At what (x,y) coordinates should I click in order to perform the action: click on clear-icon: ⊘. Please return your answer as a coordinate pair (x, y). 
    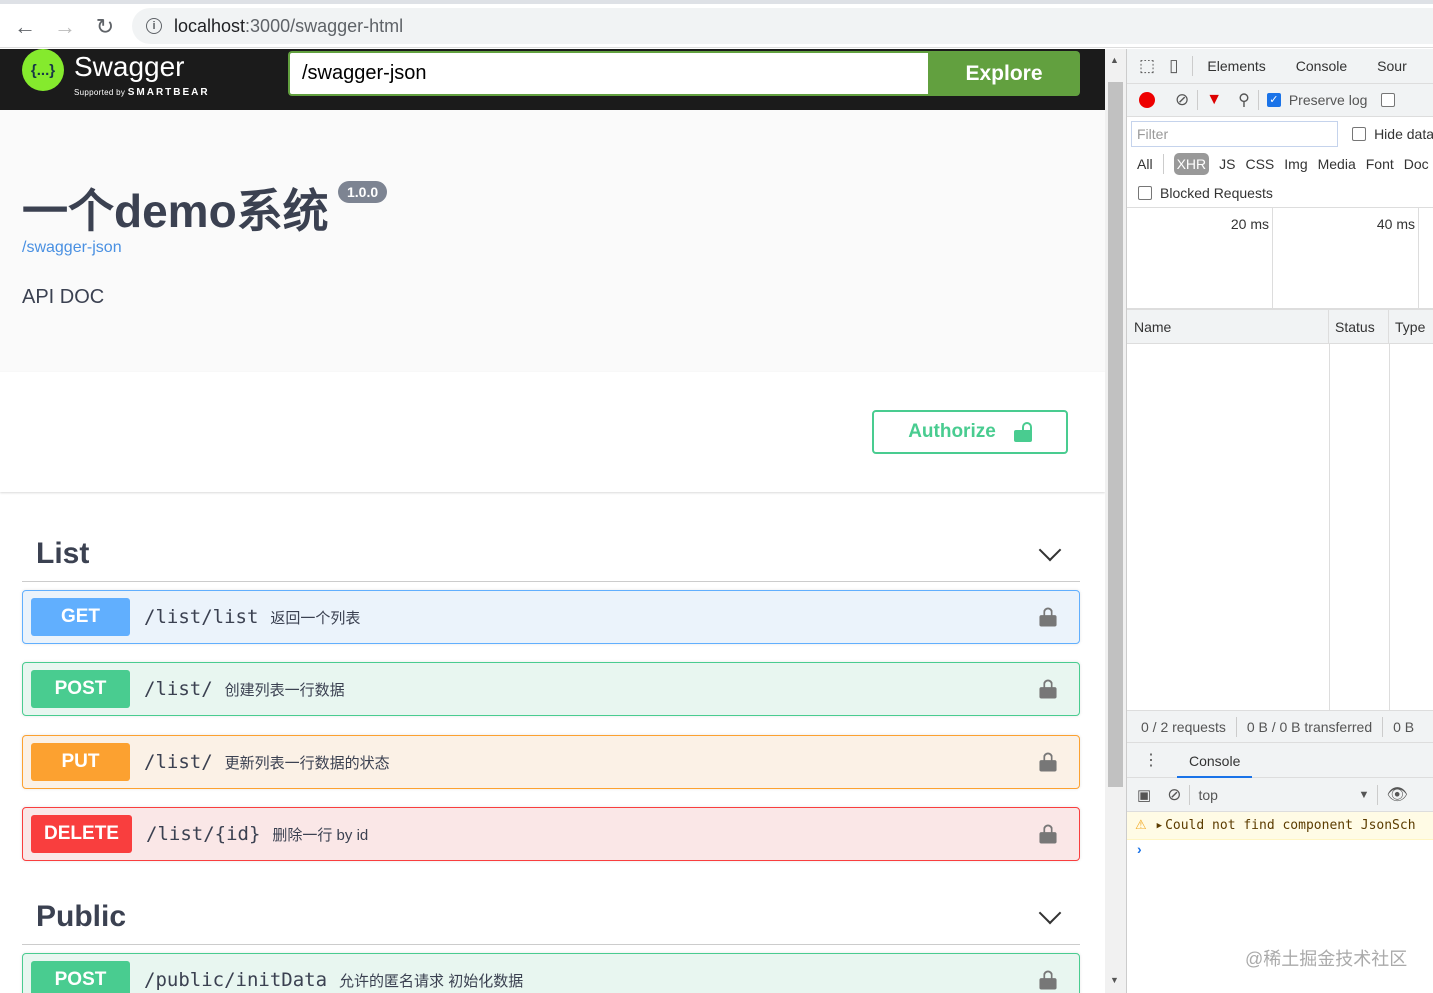
    Looking at the image, I should click on (1182, 100).